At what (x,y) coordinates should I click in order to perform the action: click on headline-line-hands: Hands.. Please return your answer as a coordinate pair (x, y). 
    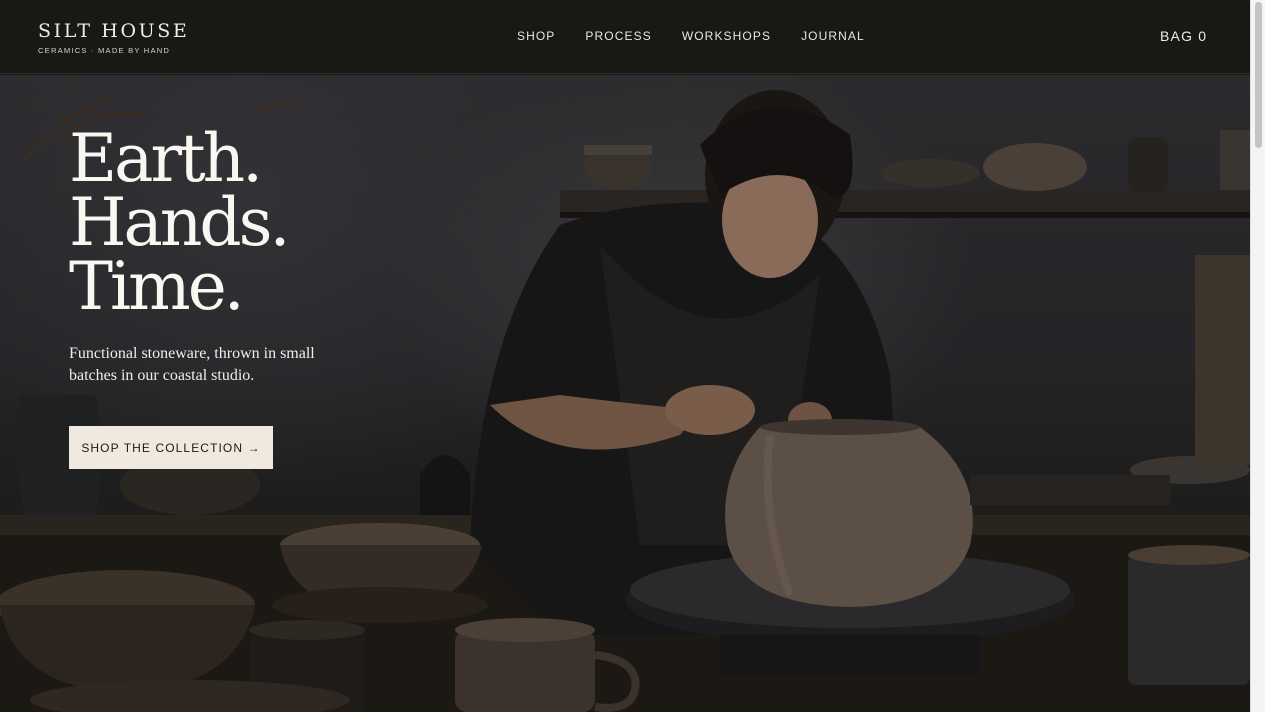
    Looking at the image, I should click on (180, 222).